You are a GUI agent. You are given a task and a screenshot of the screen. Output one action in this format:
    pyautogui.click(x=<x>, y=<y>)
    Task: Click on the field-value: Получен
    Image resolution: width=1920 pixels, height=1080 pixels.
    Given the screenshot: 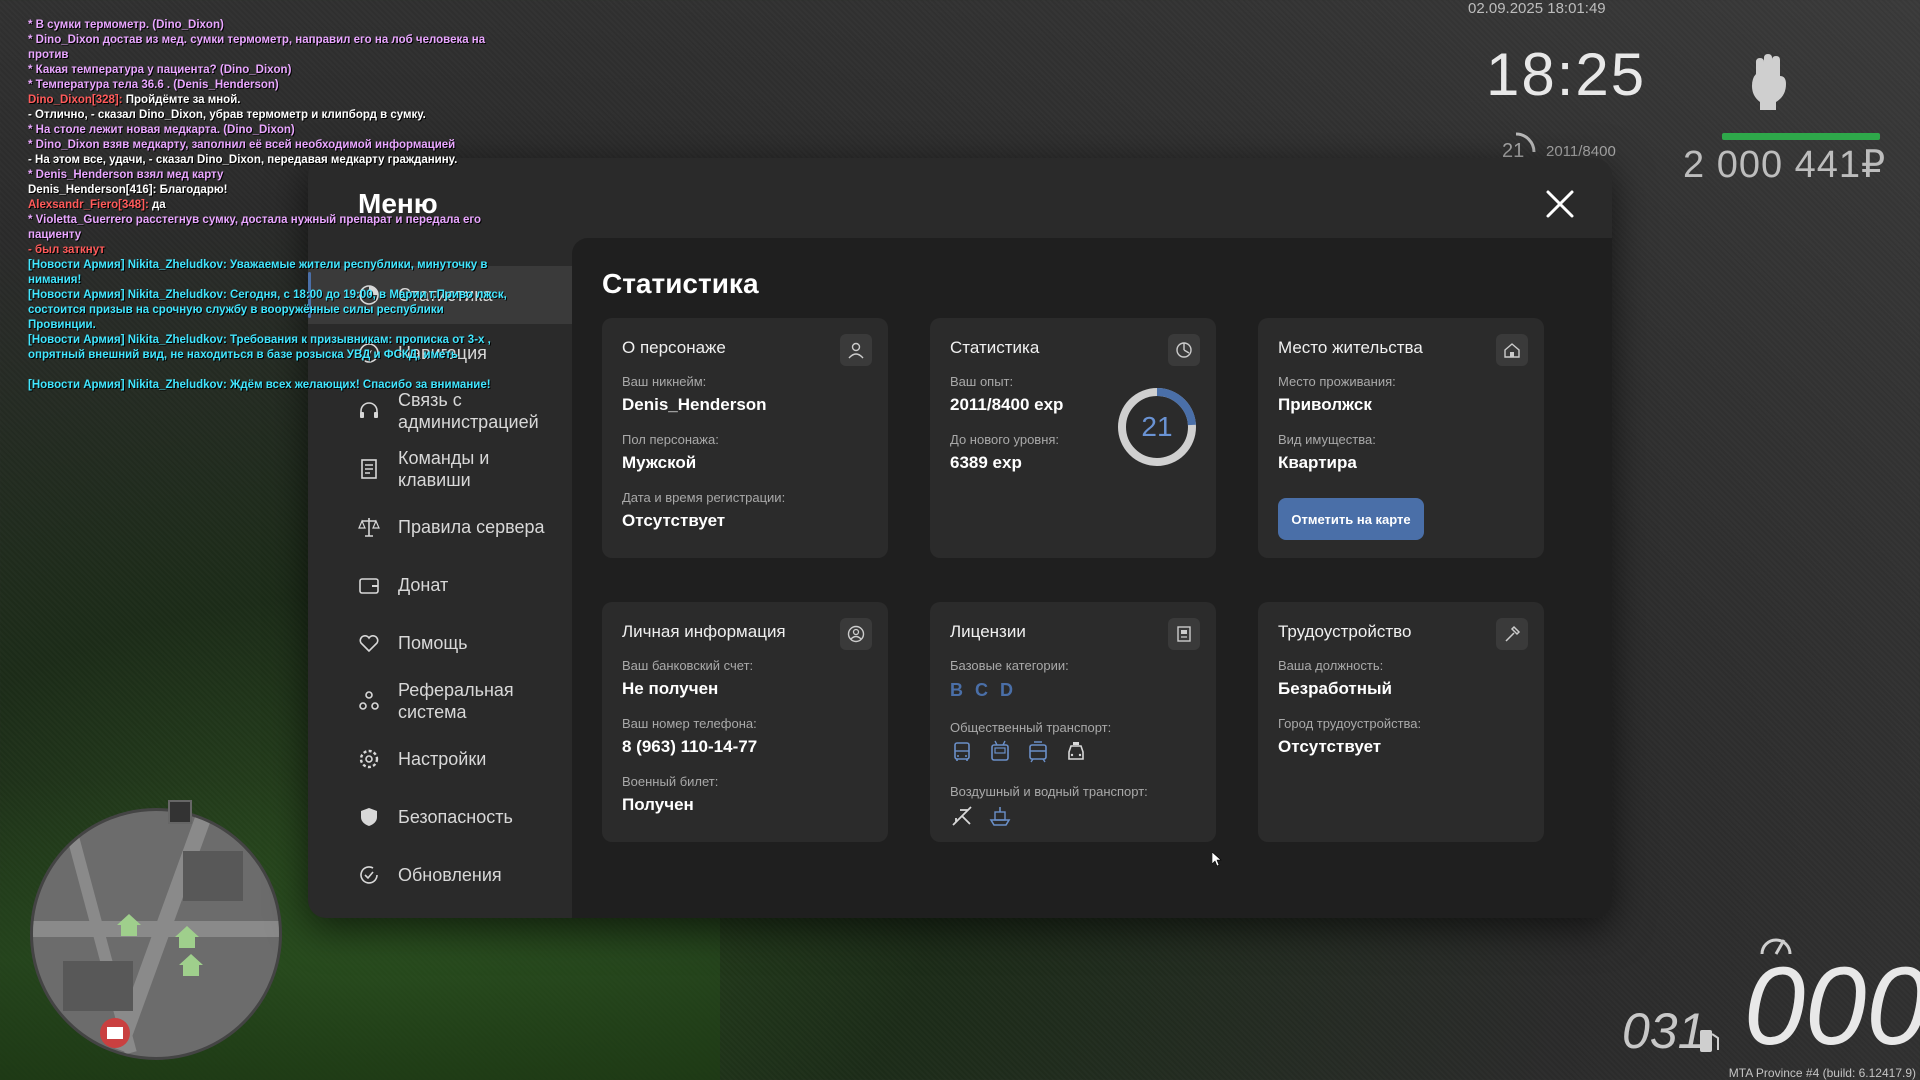 What is the action you would take?
    pyautogui.click(x=658, y=804)
    